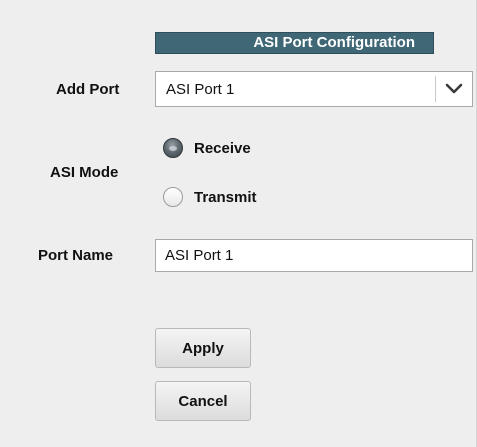 This screenshot has height=447, width=477. Describe the element at coordinates (225, 197) in the screenshot. I see `radio-transmit-label: Transmit` at that location.